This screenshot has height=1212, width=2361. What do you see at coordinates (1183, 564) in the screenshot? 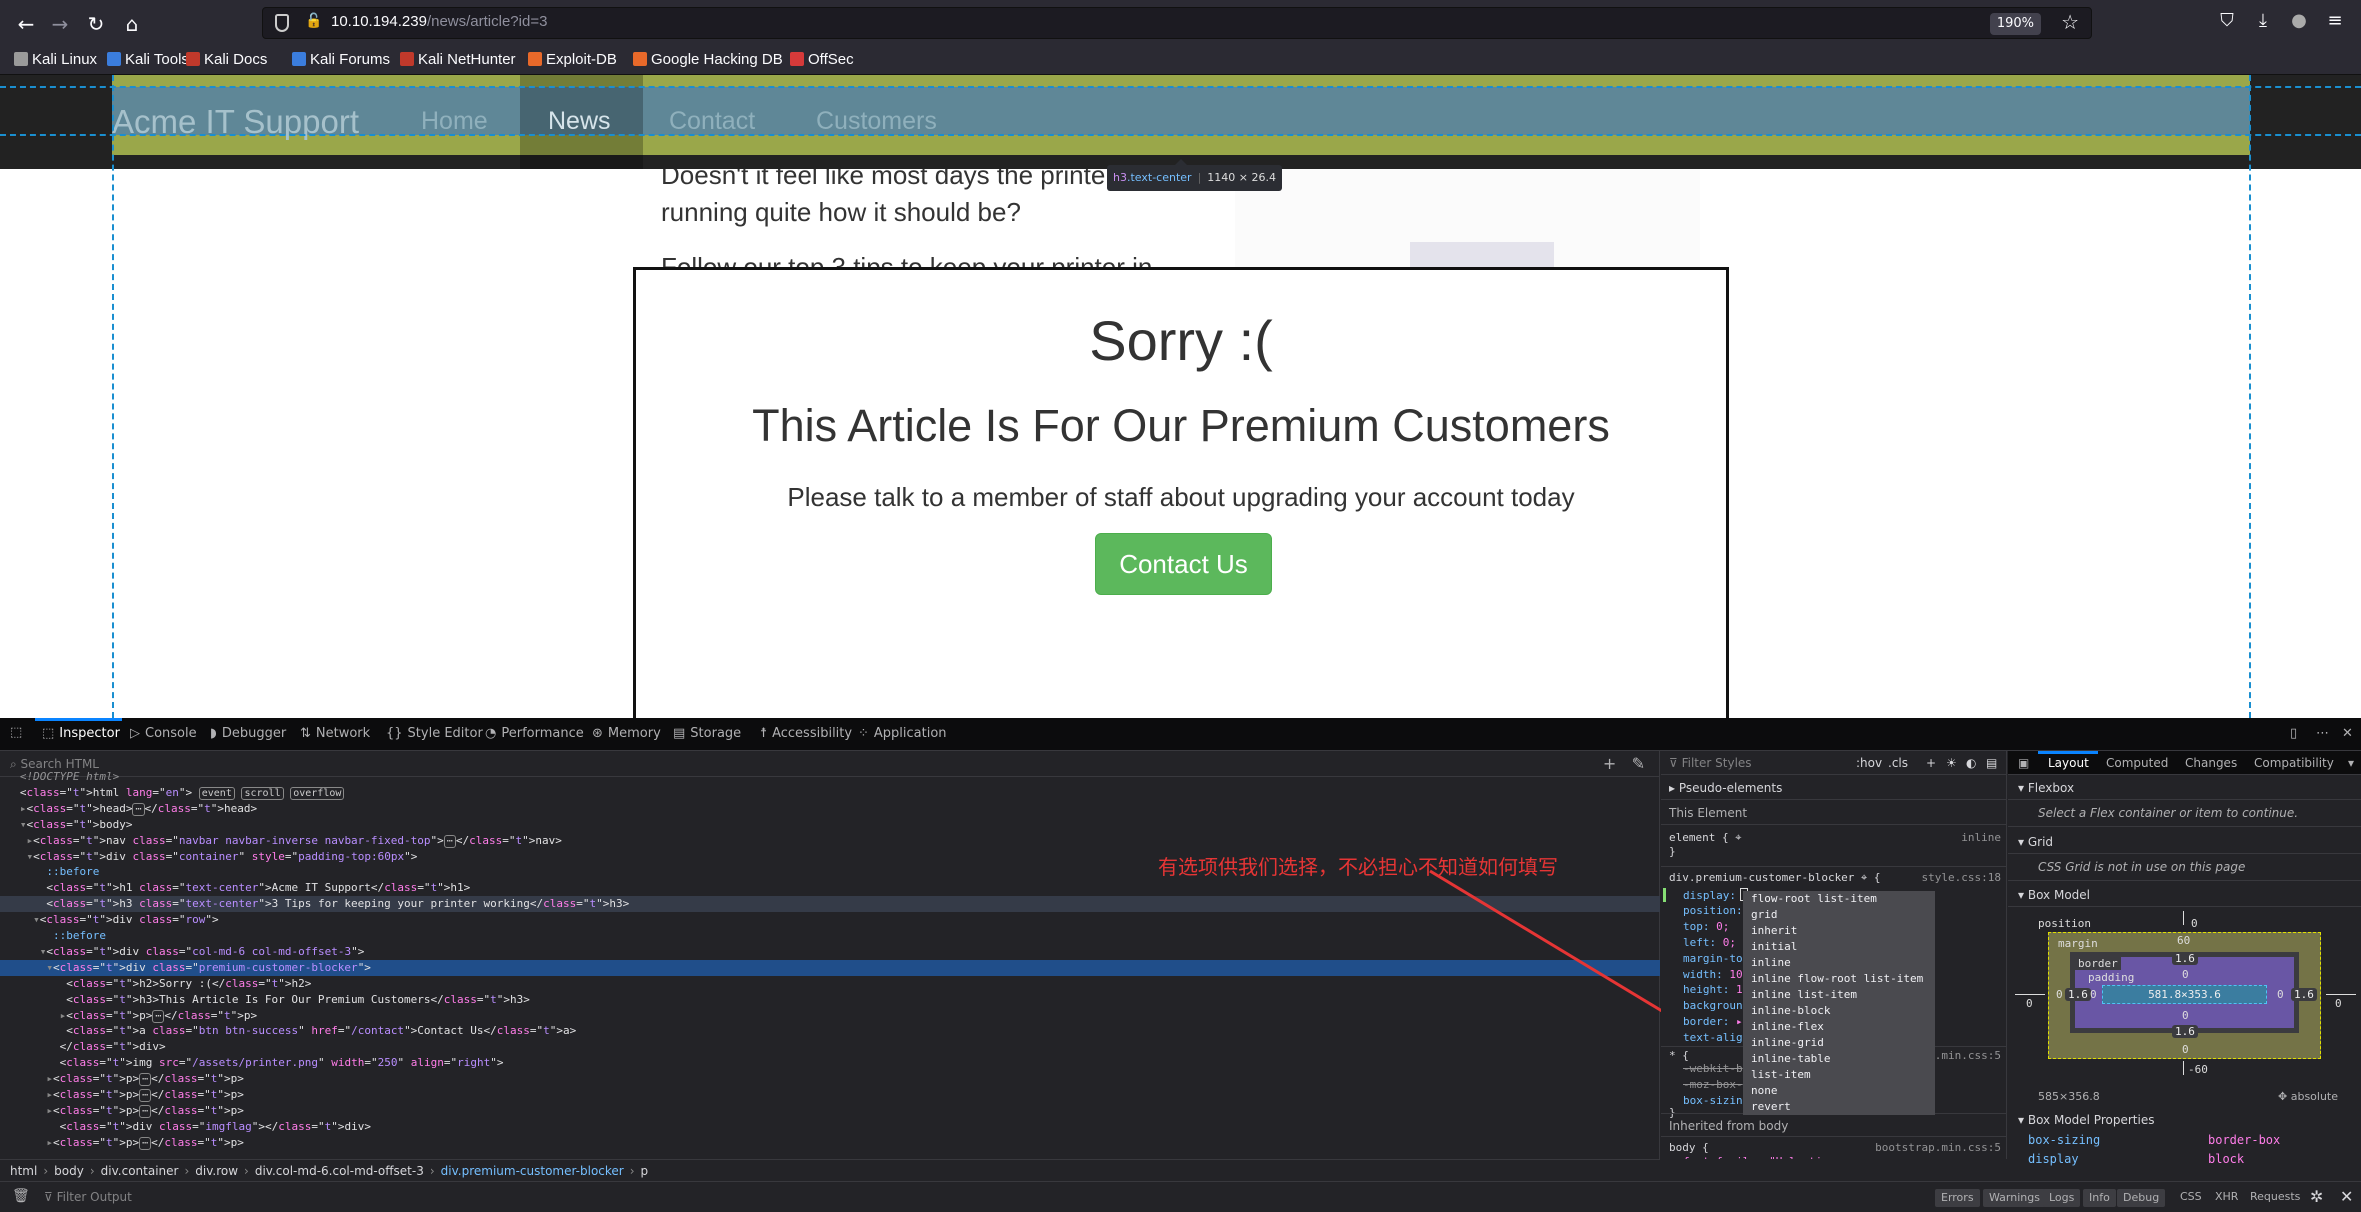
I see `contact-us-button: Contact Us` at bounding box center [1183, 564].